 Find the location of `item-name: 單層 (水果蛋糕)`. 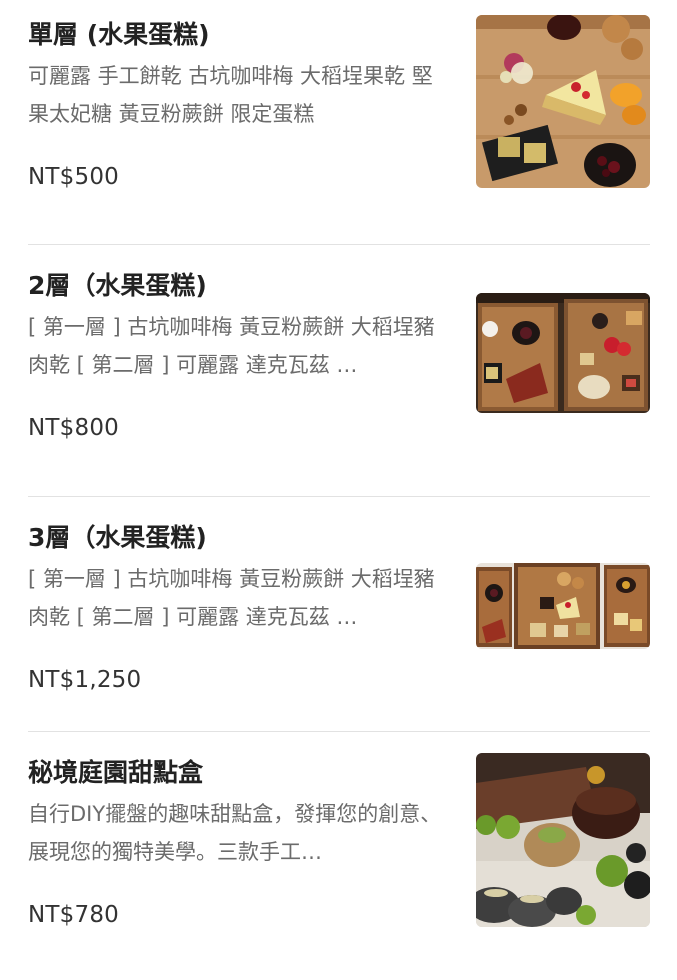

item-name: 單層 (水果蛋糕) is located at coordinates (119, 34).